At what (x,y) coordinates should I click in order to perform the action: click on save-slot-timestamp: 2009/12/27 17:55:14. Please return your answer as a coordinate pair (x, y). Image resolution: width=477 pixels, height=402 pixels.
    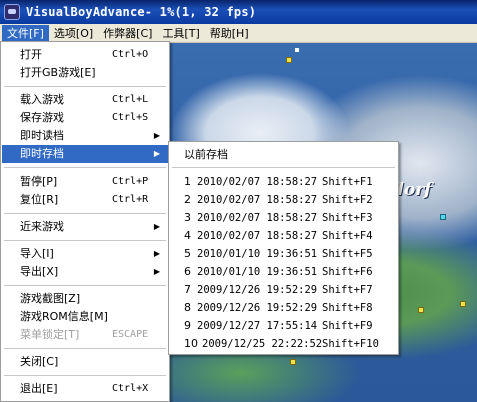
    Looking at the image, I should click on (257, 326).